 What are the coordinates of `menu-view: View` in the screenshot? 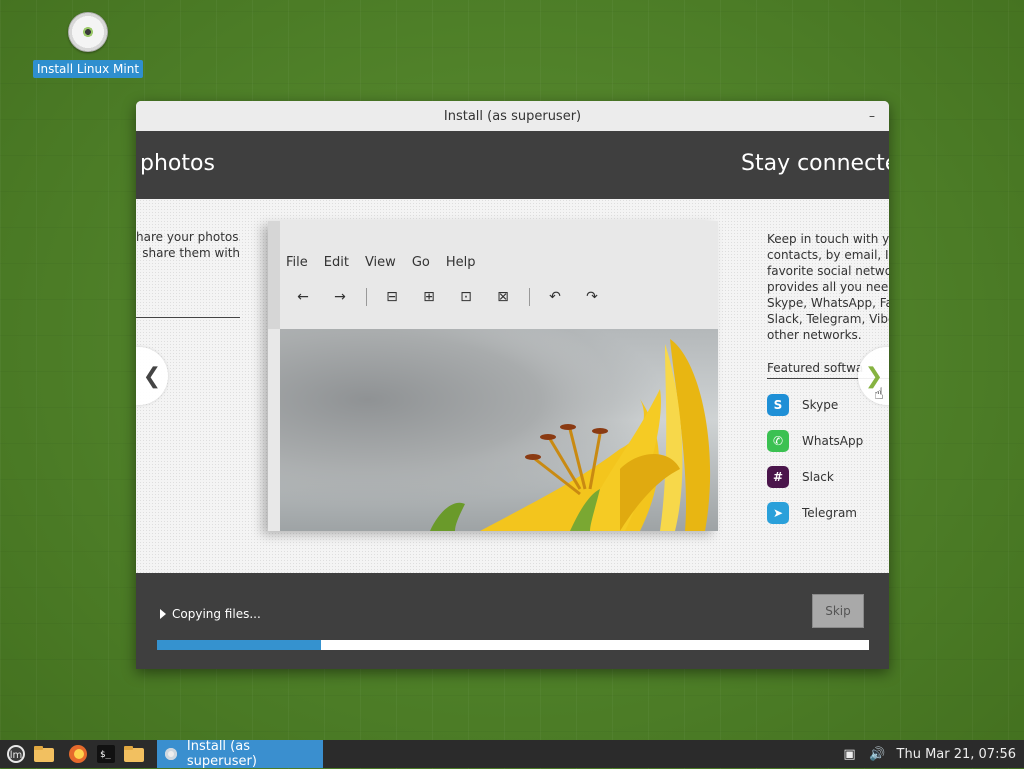 It's located at (380, 262).